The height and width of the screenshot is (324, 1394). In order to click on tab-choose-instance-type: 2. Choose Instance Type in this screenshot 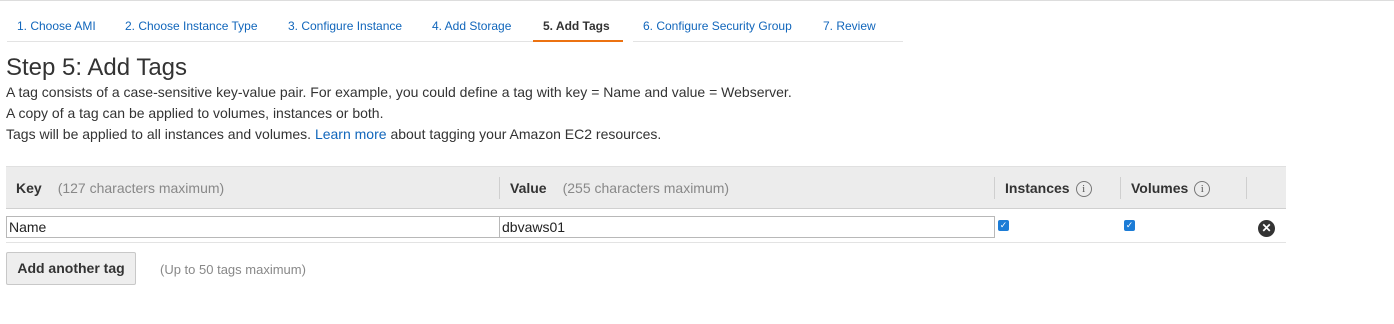, I will do `click(196, 27)`.